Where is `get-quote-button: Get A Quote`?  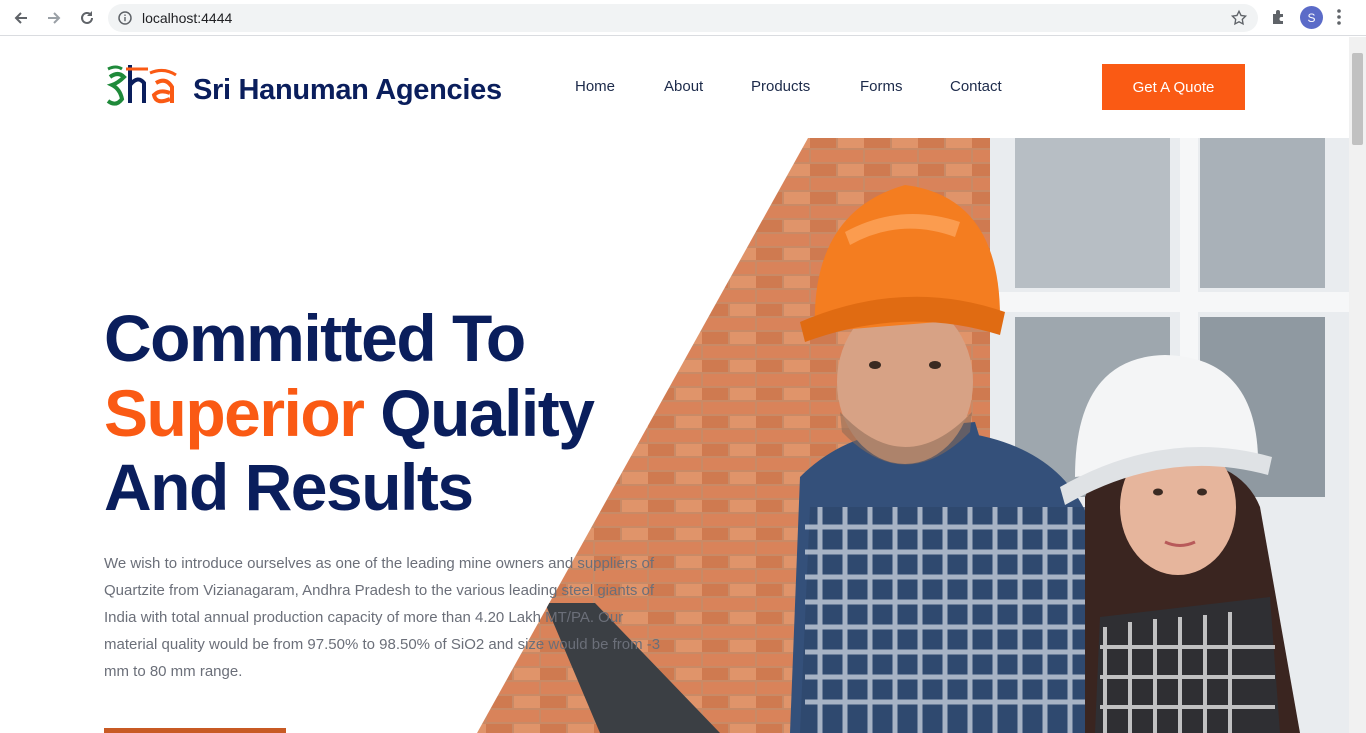
get-quote-button: Get A Quote is located at coordinates (1173, 87).